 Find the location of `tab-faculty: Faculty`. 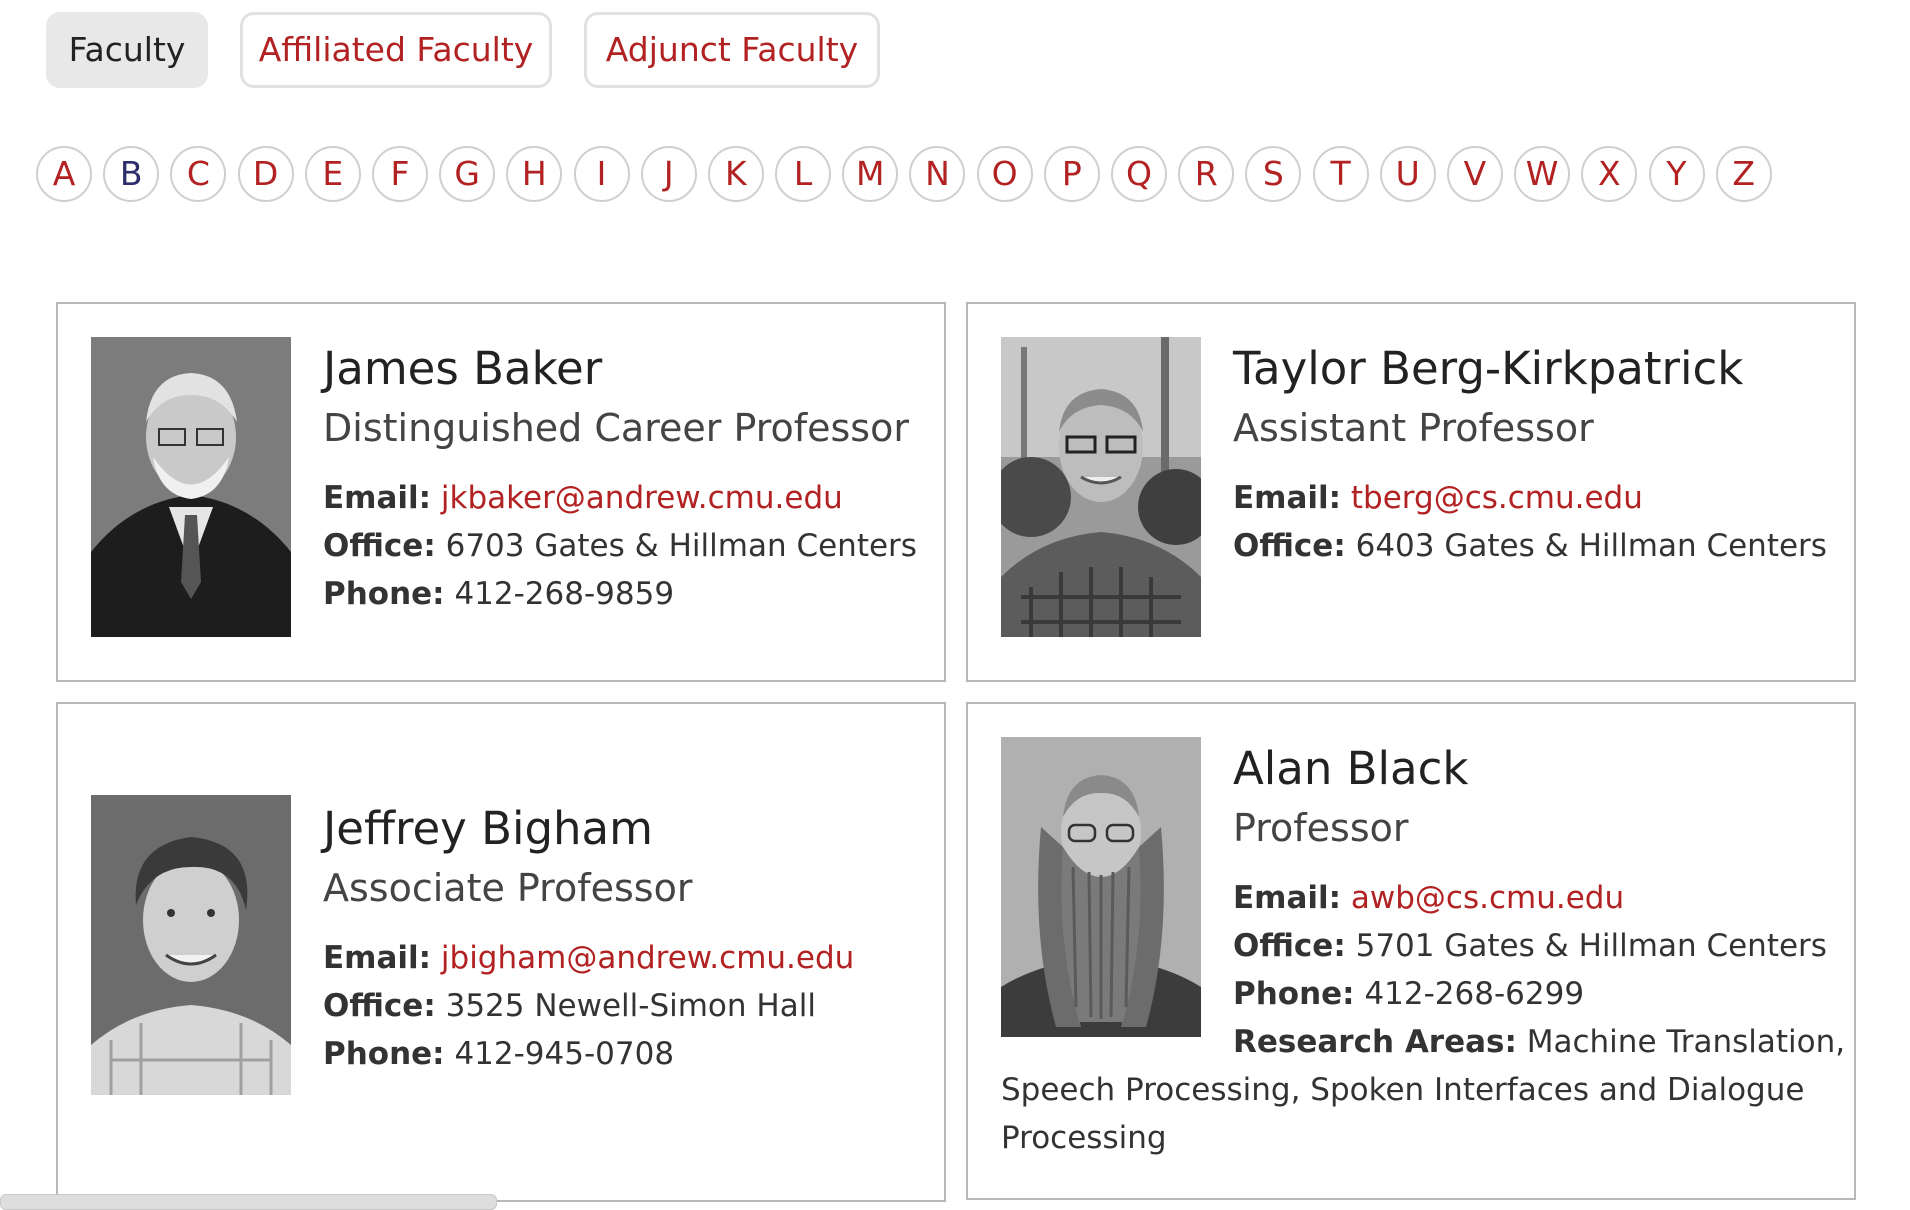

tab-faculty: Faculty is located at coordinates (127, 50).